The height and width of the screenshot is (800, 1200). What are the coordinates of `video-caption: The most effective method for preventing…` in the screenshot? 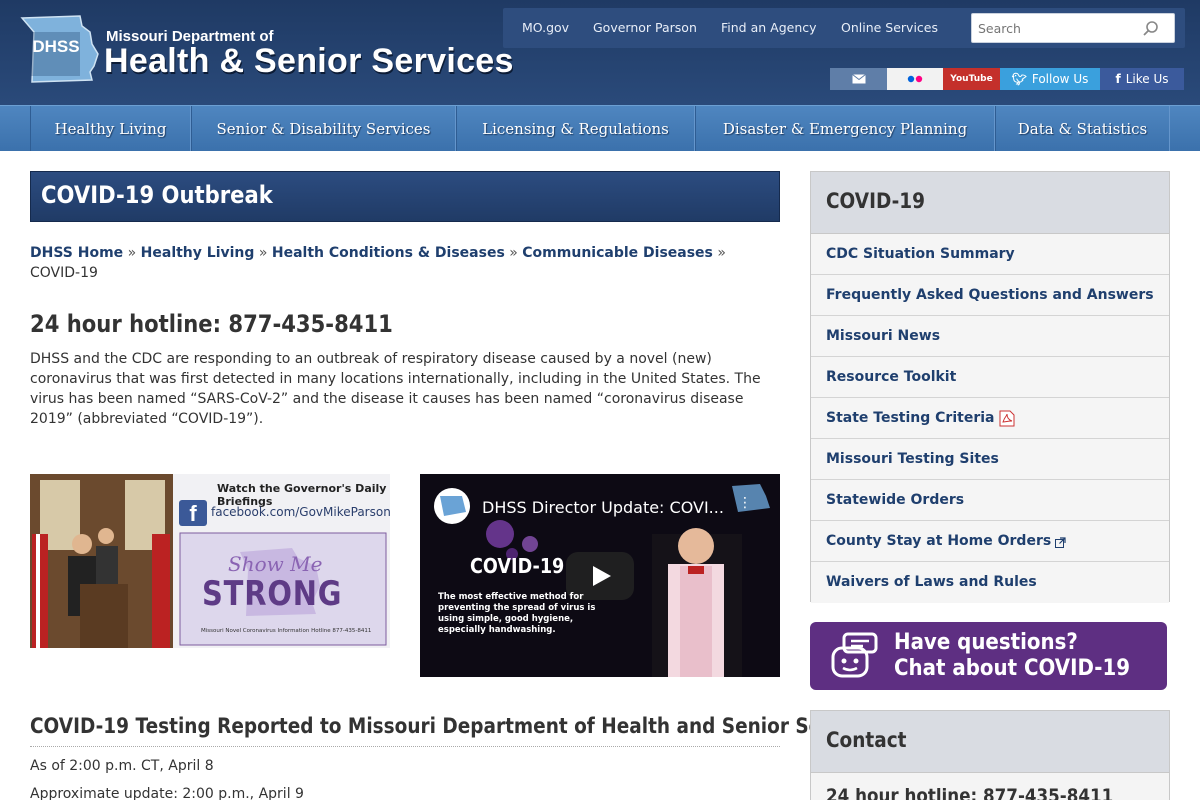 It's located at (517, 613).